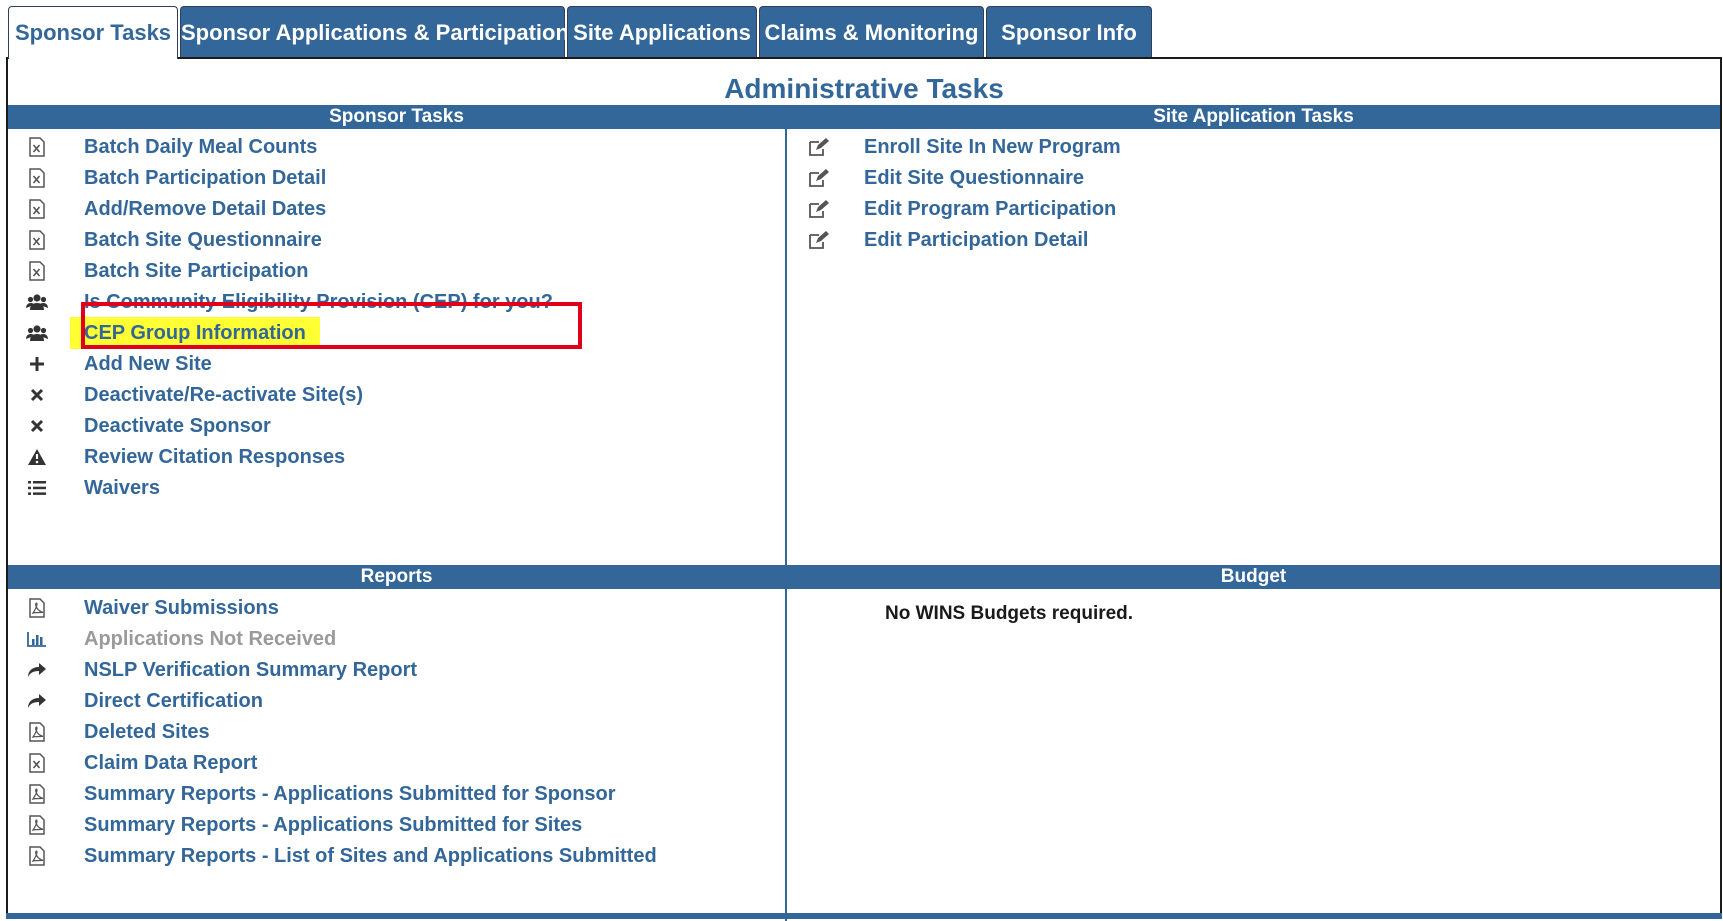 This screenshot has height=921, width=1723. Describe the element at coordinates (396, 577) in the screenshot. I see `reports-header: Reports` at that location.